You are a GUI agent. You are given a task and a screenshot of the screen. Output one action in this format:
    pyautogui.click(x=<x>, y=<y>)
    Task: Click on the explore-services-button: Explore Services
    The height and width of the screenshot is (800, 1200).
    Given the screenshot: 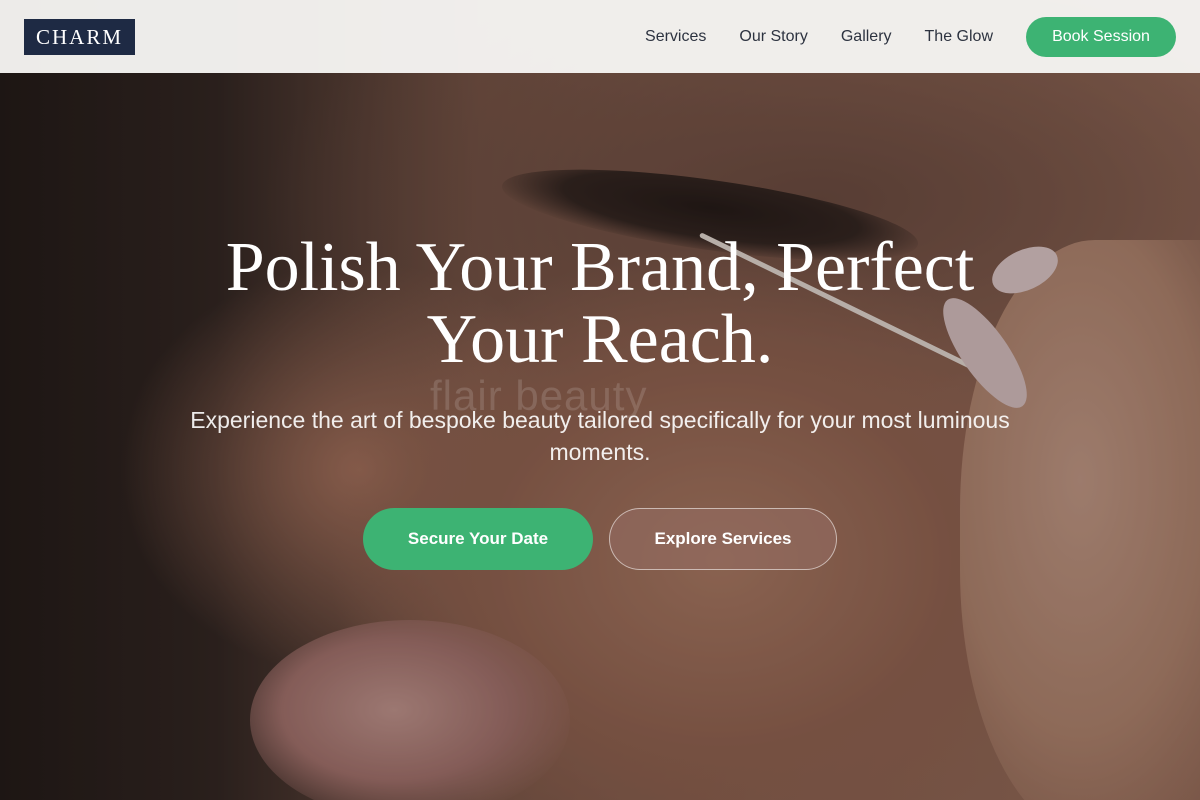 What is the action you would take?
    pyautogui.click(x=723, y=539)
    